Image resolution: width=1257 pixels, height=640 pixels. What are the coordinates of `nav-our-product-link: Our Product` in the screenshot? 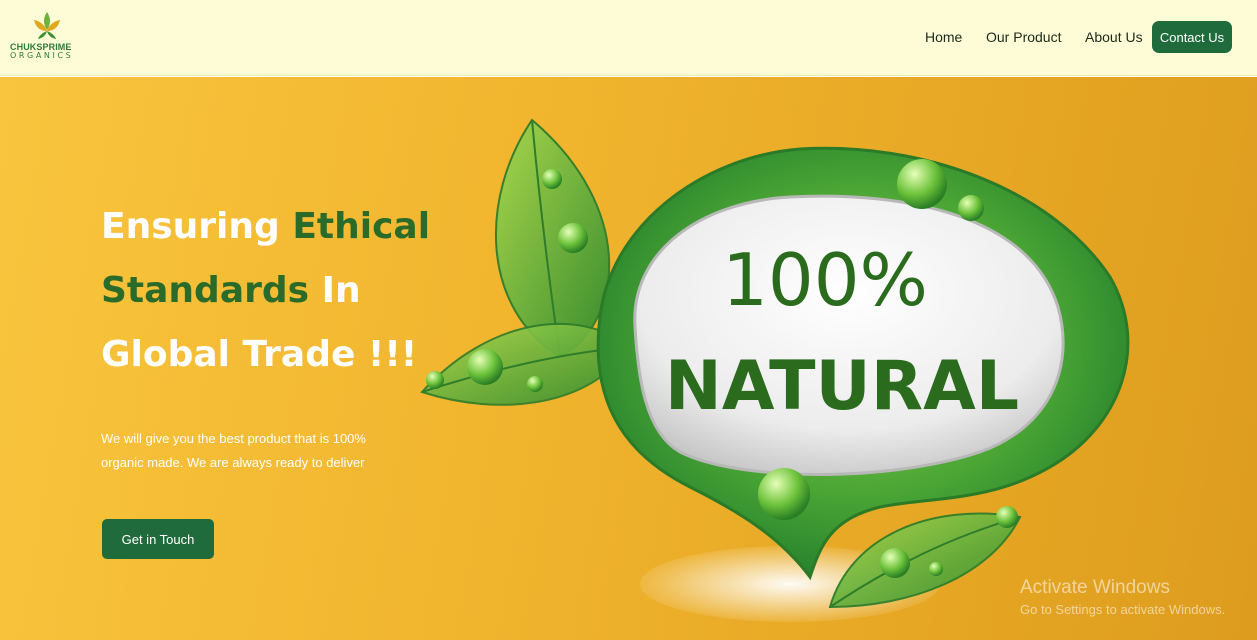 It's located at (1023, 37).